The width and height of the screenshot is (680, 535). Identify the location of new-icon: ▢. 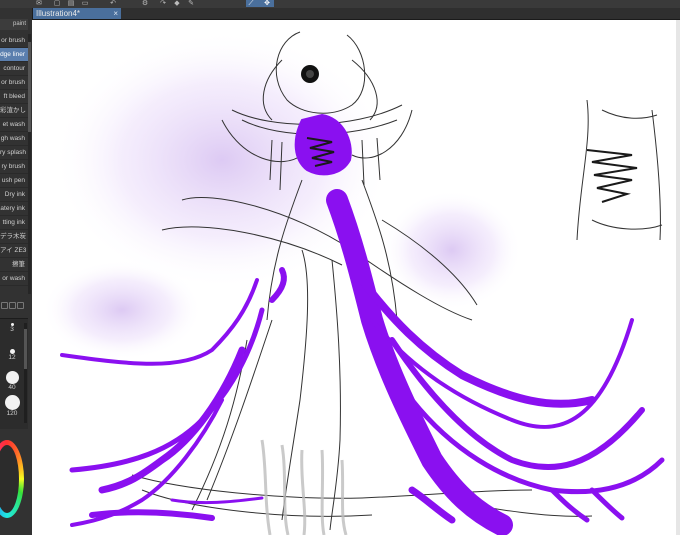
(57, 3).